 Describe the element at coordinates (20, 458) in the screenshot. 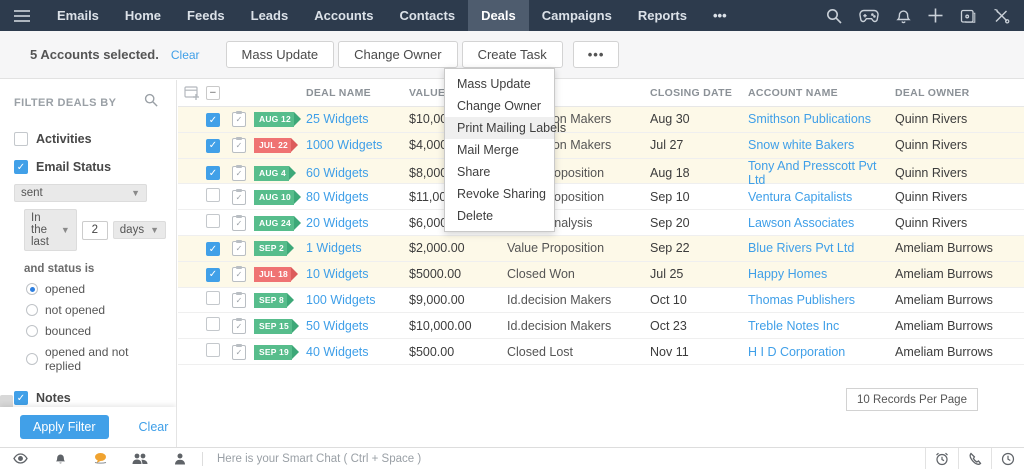

I see `eye-icon` at that location.